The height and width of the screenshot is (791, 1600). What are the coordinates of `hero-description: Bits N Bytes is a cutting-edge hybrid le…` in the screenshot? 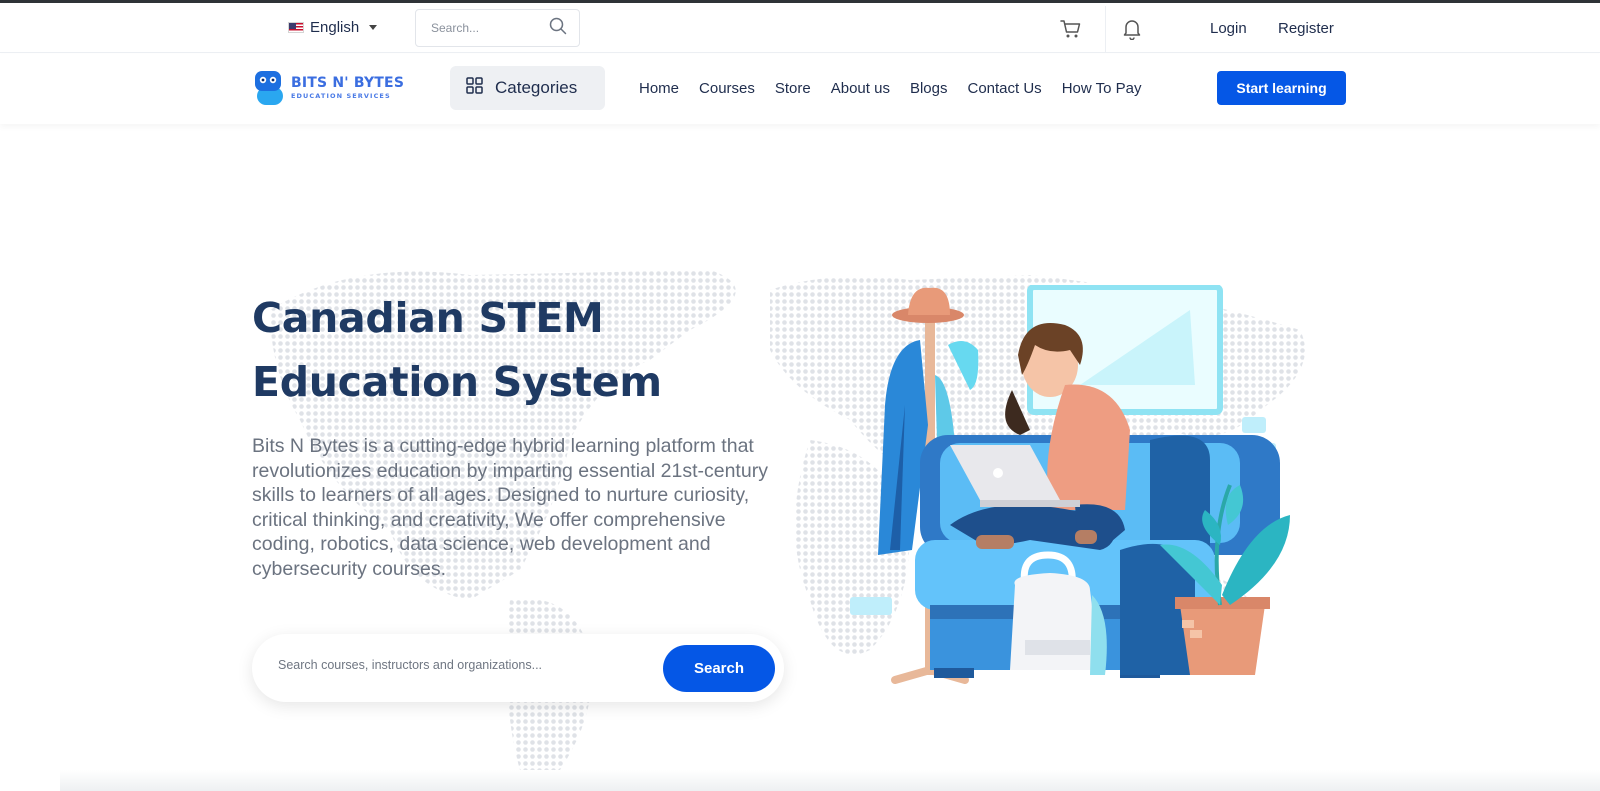 It's located at (510, 507).